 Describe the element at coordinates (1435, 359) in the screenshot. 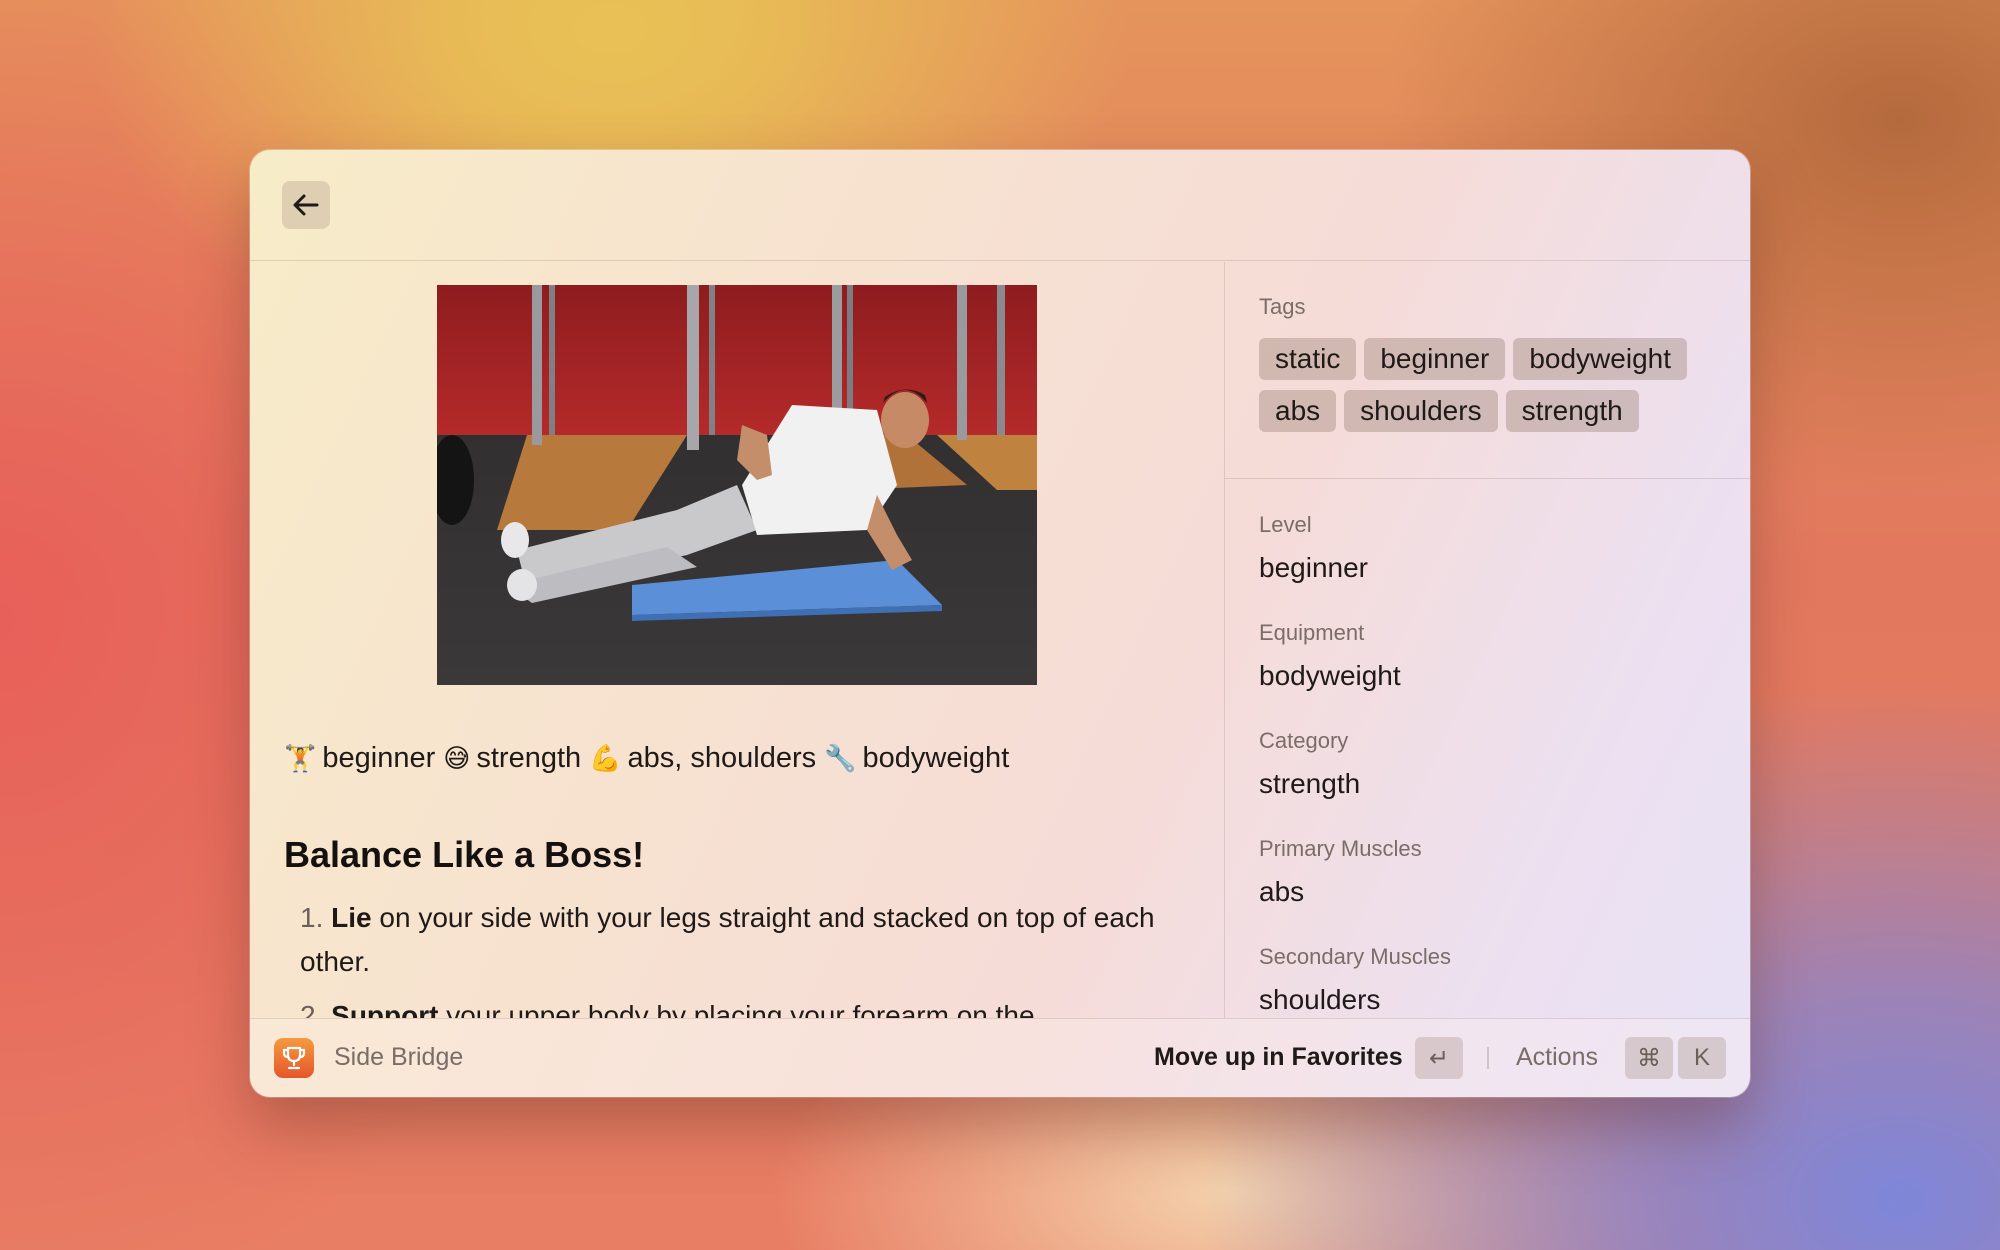

I see `tag: beginner` at that location.